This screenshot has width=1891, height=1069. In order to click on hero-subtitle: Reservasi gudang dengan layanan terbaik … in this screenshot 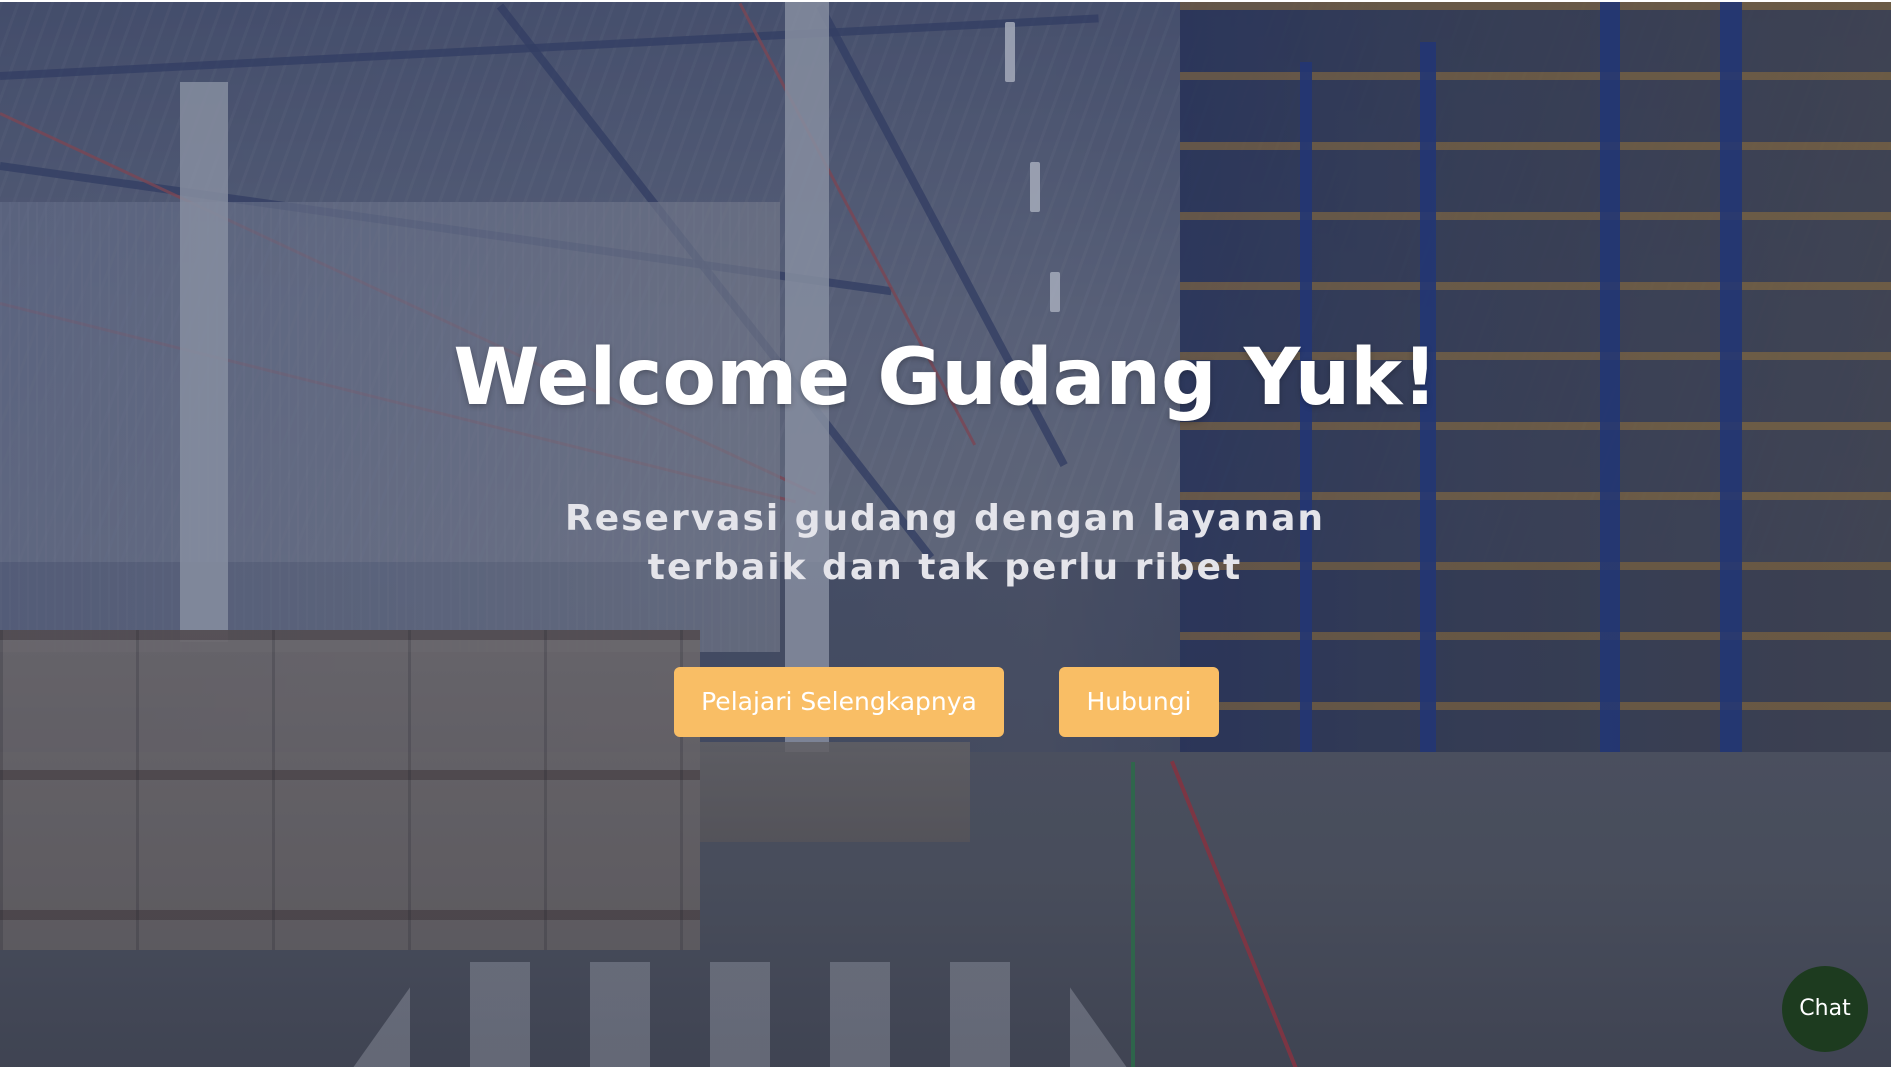, I will do `click(945, 543)`.